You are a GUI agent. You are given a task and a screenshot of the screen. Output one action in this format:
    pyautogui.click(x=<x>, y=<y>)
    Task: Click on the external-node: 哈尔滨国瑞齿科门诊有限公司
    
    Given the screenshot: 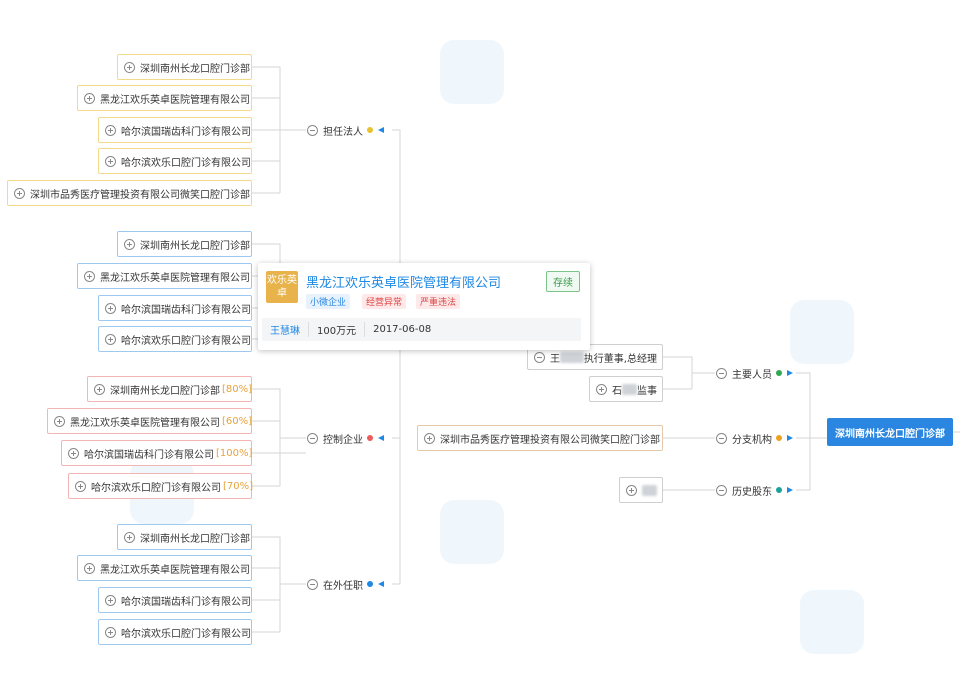 What is the action you would take?
    pyautogui.click(x=175, y=600)
    